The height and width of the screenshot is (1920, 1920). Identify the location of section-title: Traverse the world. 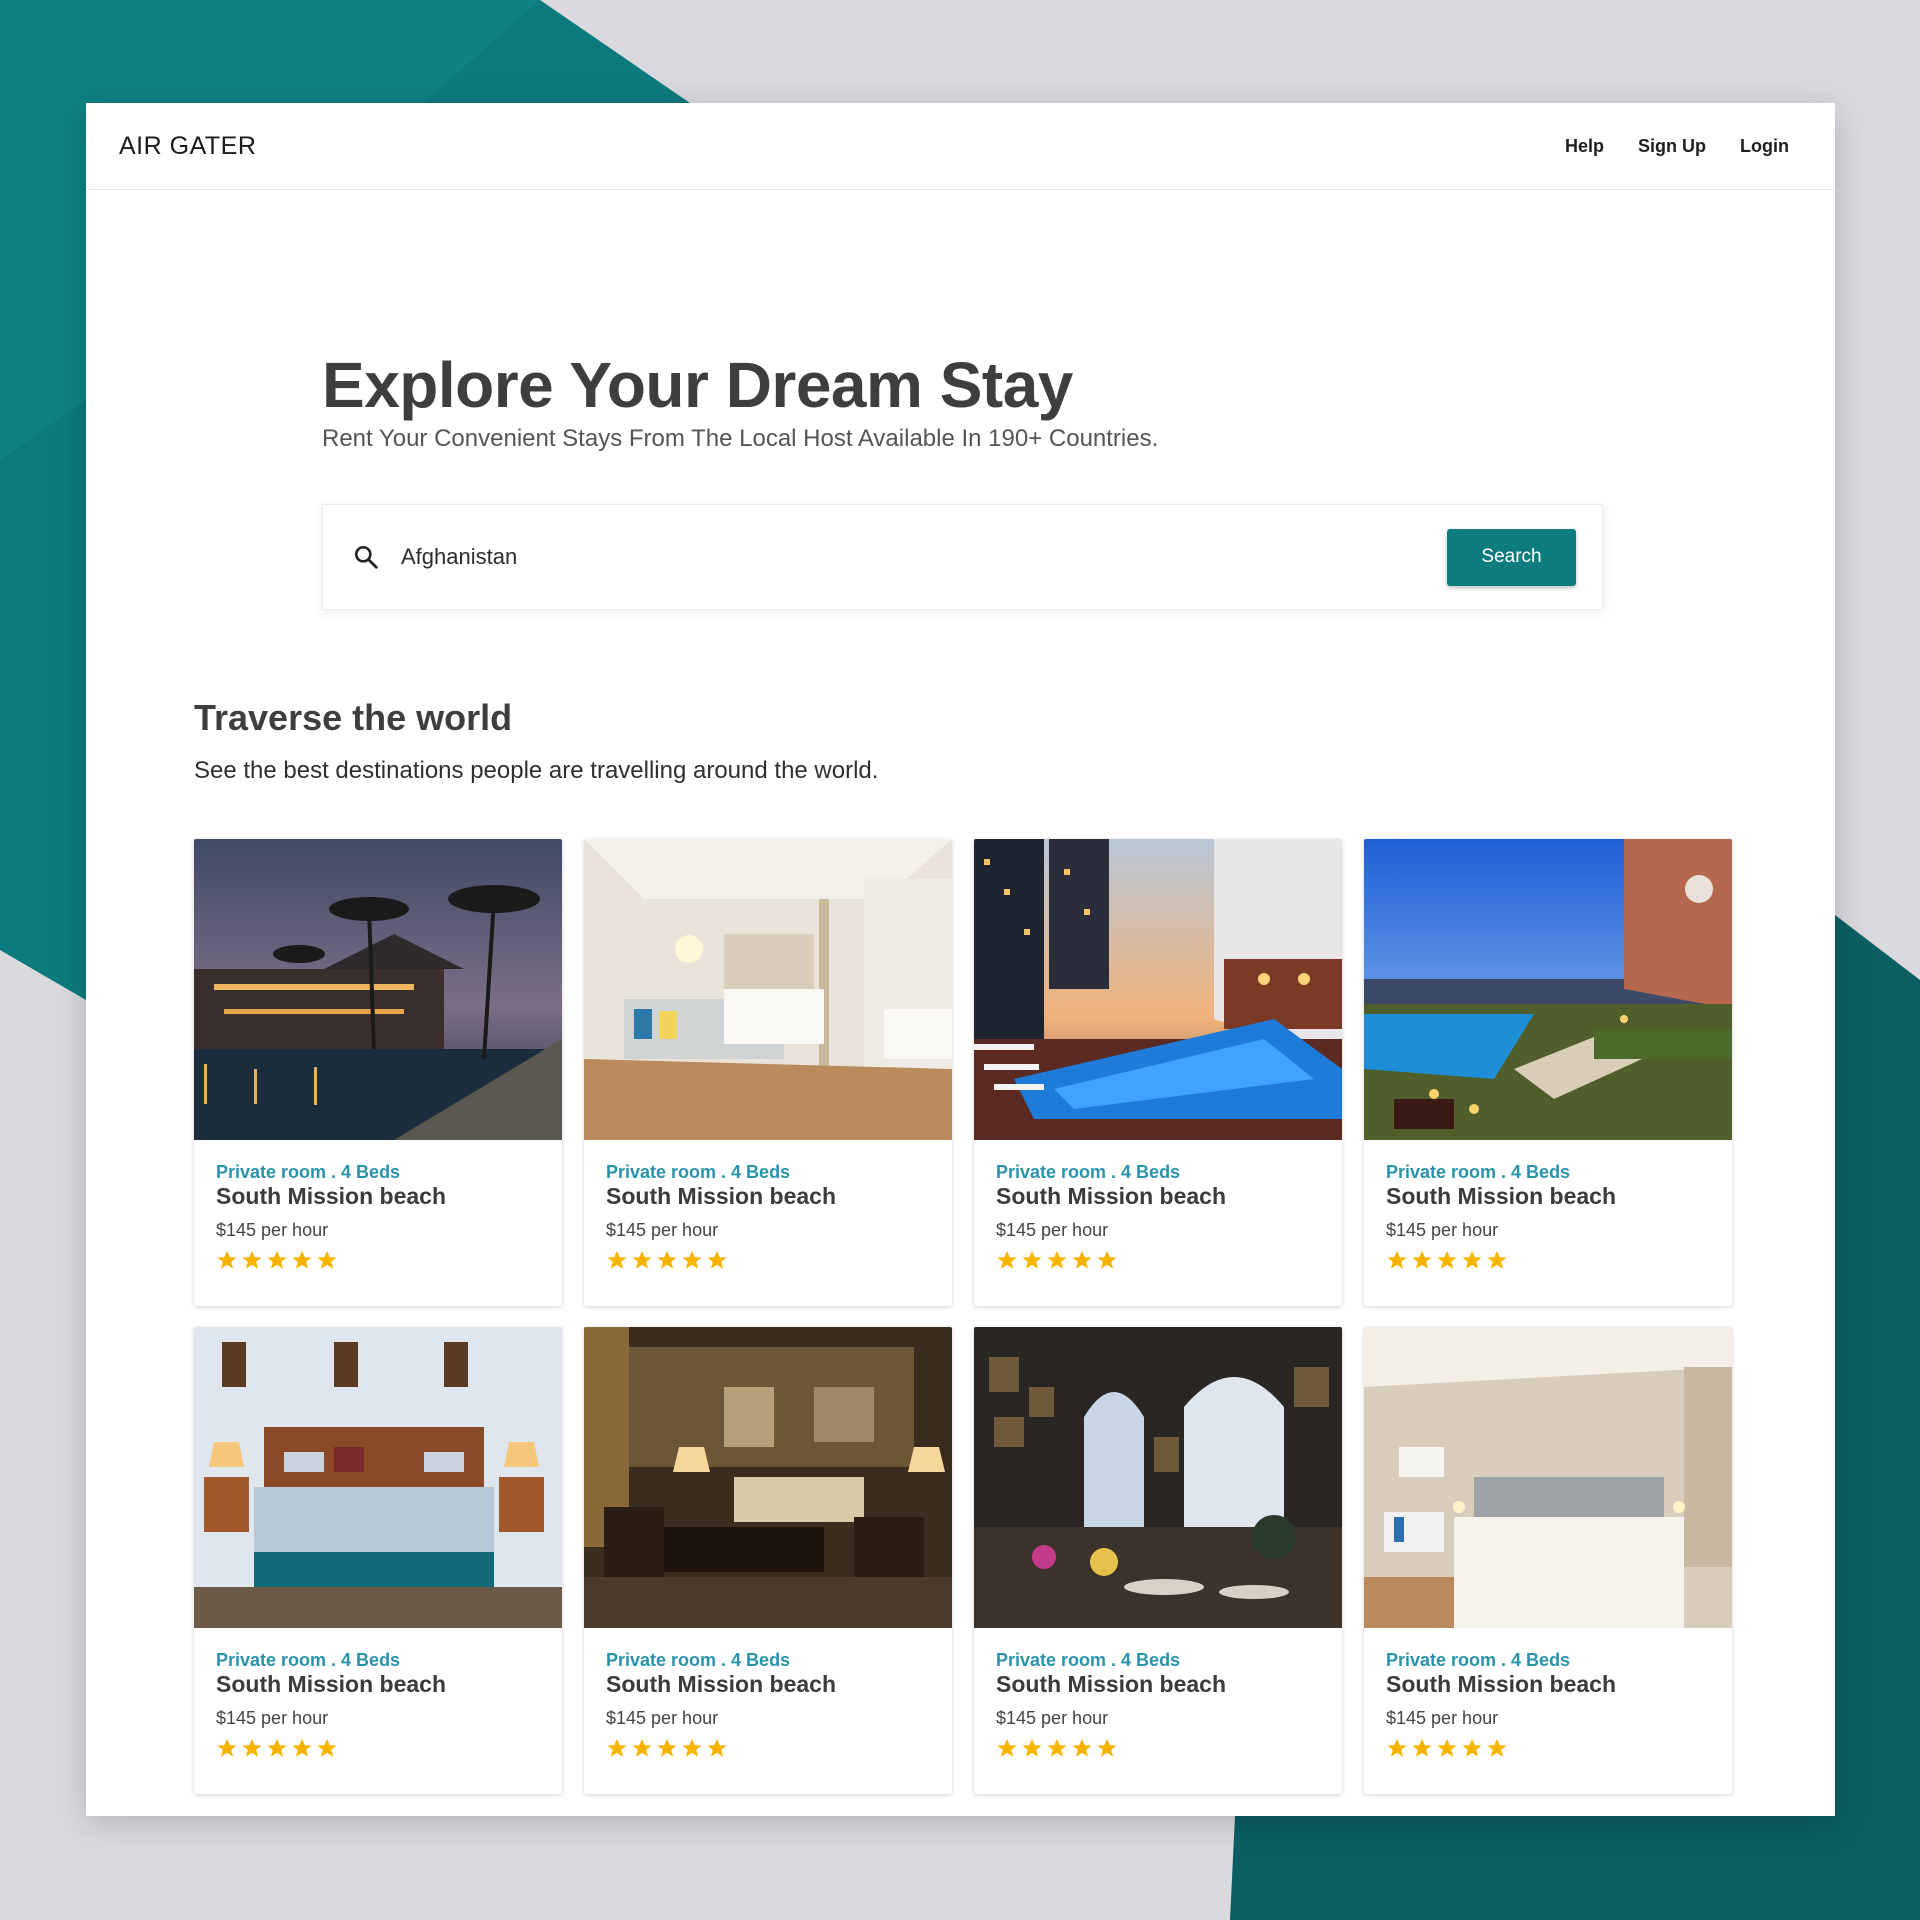
(353, 717).